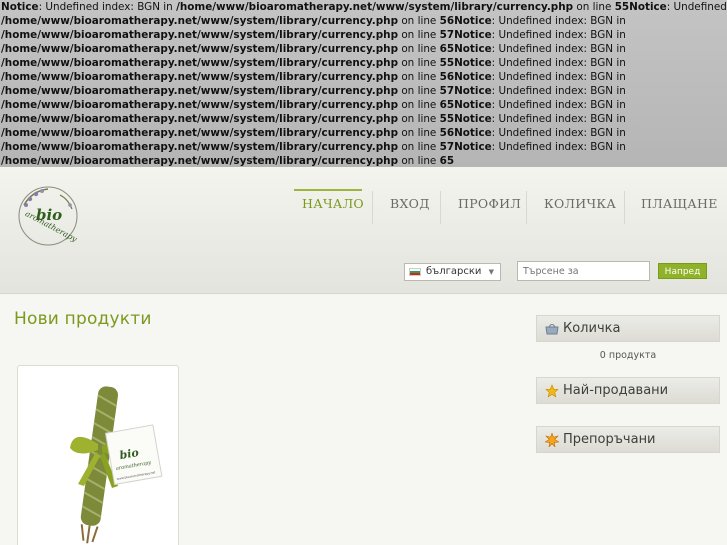  I want to click on nav-item-profile: ПРОФИЛ, so click(489, 203).